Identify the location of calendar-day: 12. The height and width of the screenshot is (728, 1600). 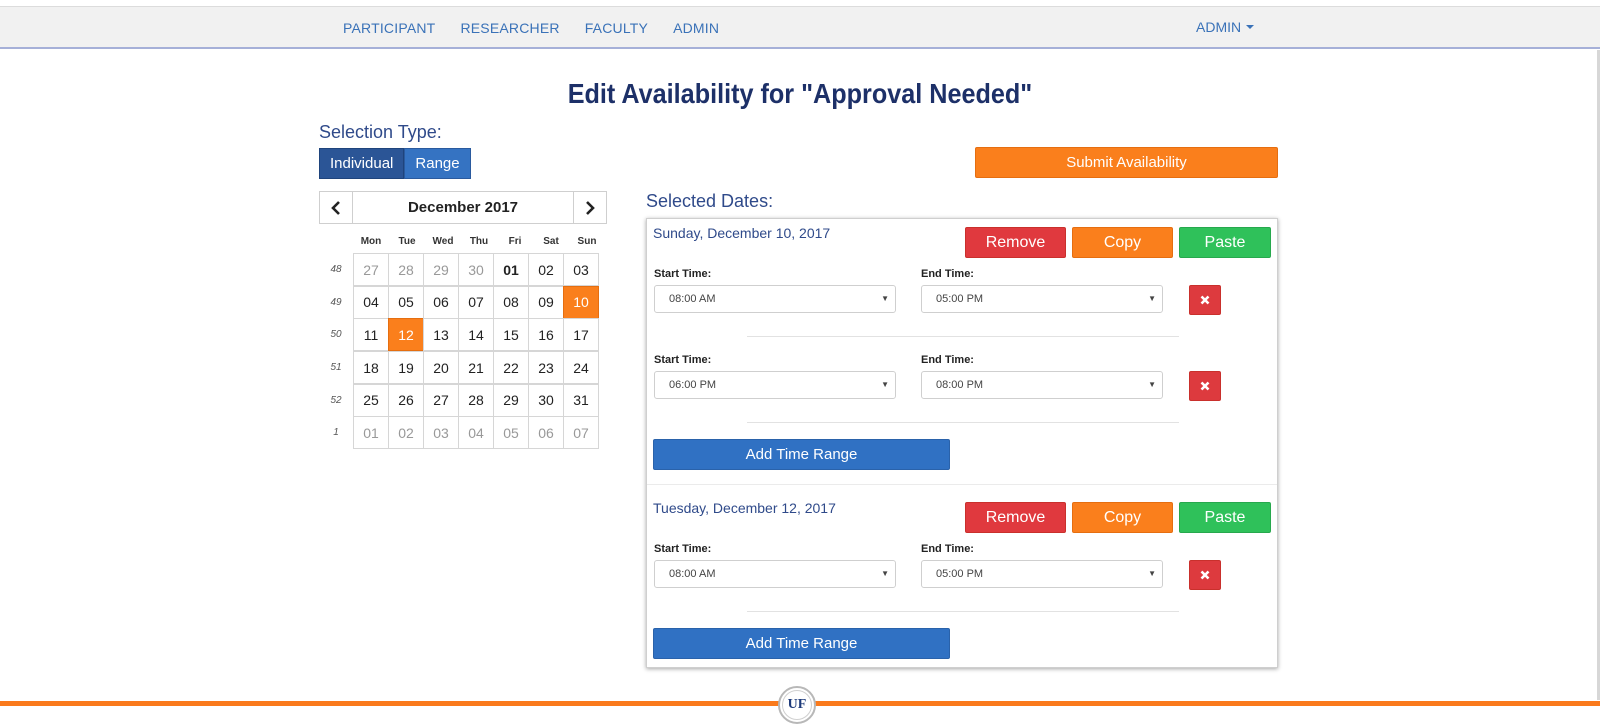
(406, 335).